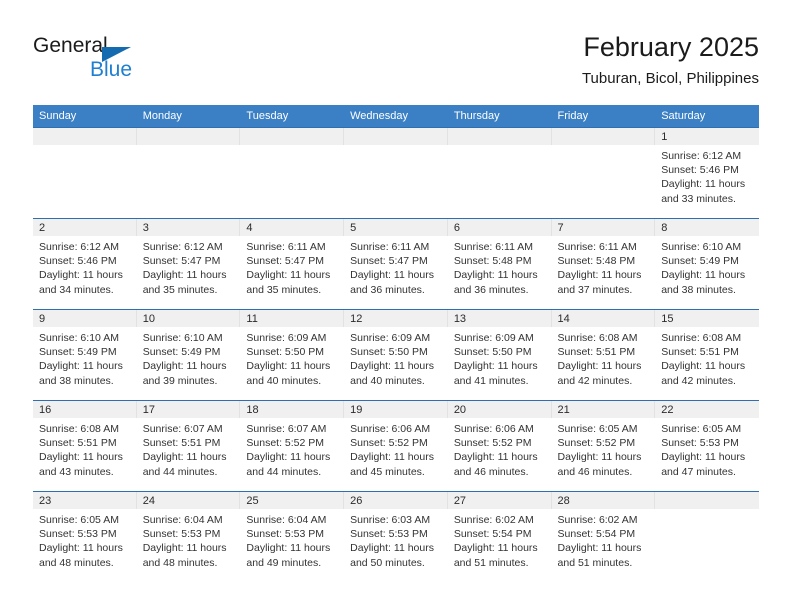 The height and width of the screenshot is (612, 792). What do you see at coordinates (667, 319) in the screenshot?
I see `day-number: 15` at bounding box center [667, 319].